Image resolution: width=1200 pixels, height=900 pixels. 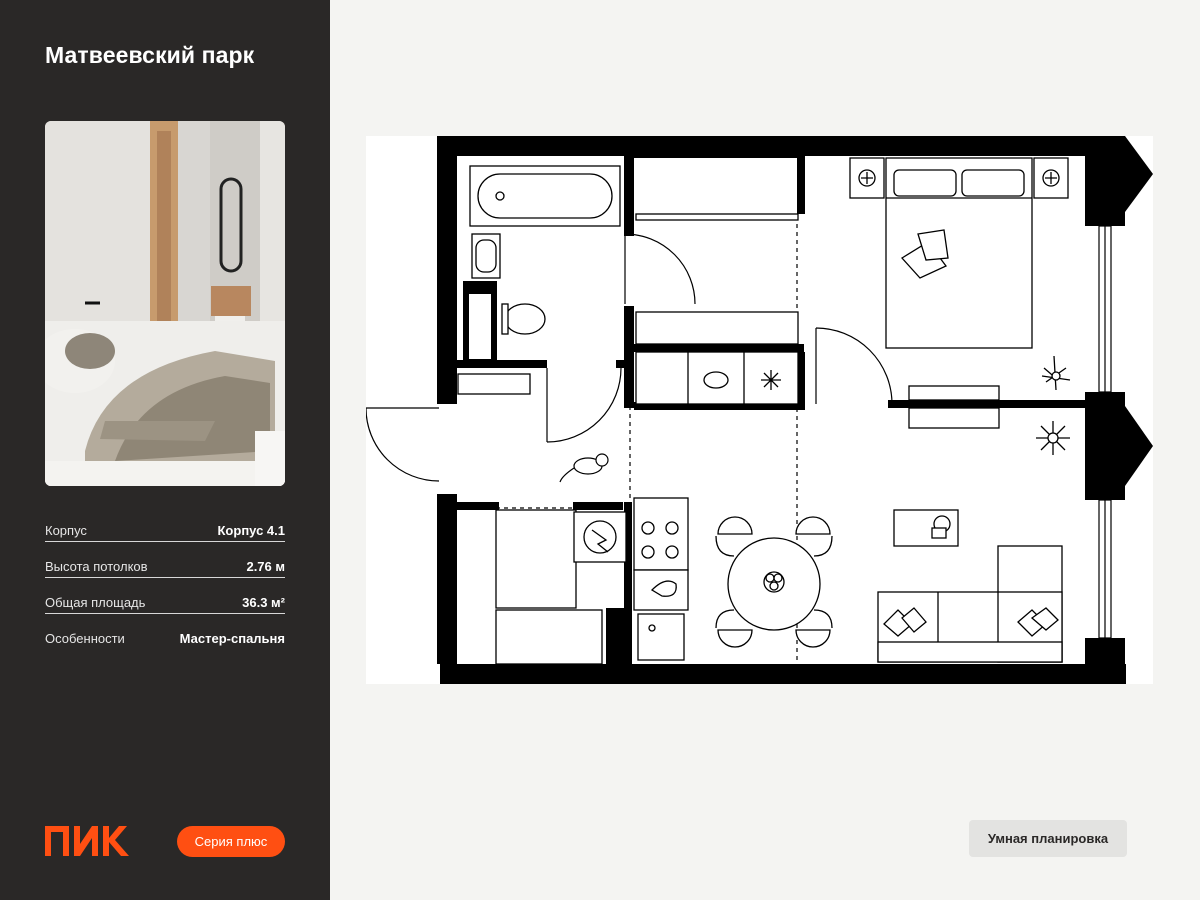 I want to click on spec-value: Корпус 4.1, so click(x=251, y=530).